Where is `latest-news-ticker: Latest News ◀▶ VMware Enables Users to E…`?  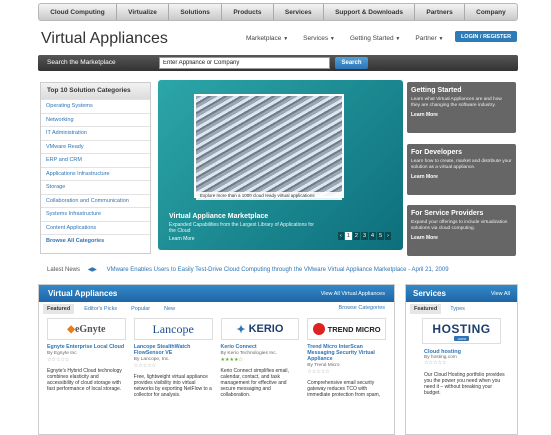 latest-news-ticker: Latest News ◀▶ VMware Enables Users to E… is located at coordinates (282, 269).